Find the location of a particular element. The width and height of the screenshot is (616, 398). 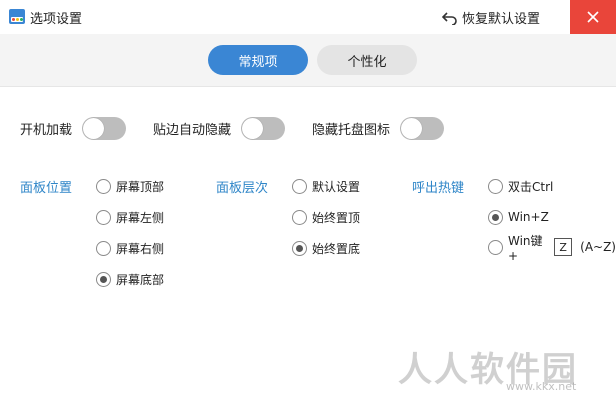

radio-double-ctrl: 双击Ctrl is located at coordinates (520, 186).